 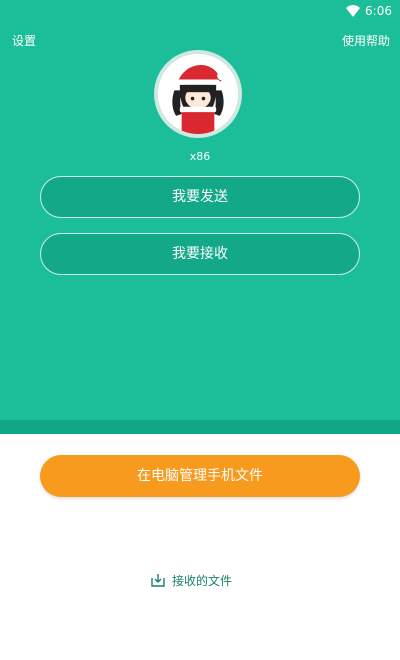 What do you see at coordinates (200, 254) in the screenshot?
I see `receive-button: 我要接收` at bounding box center [200, 254].